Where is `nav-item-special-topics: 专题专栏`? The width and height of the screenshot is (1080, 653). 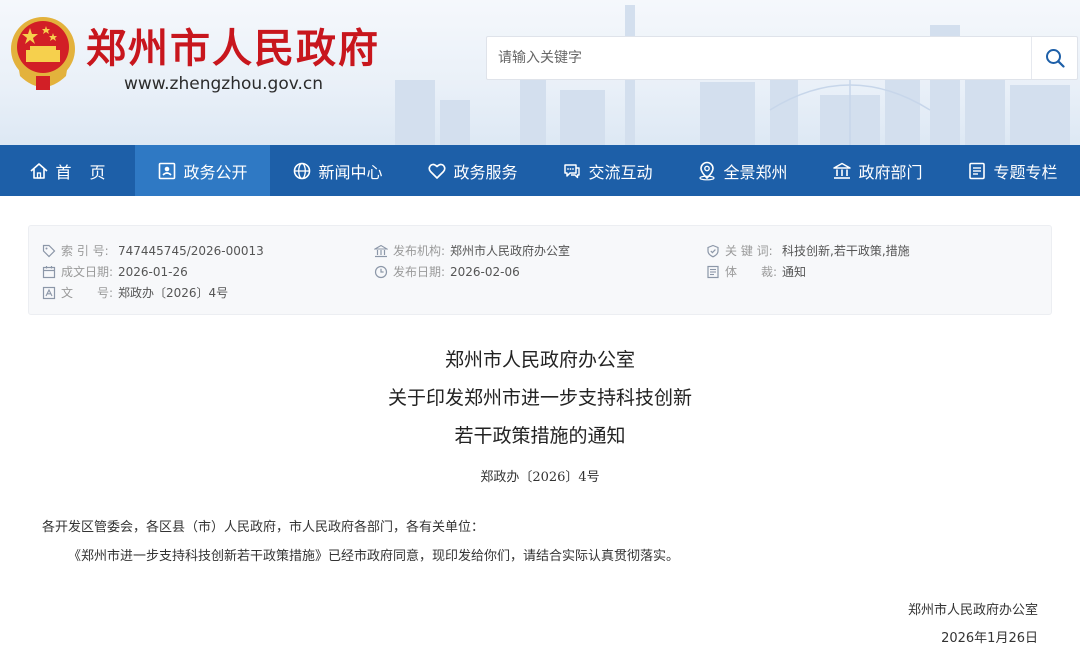 nav-item-special-topics: 专题专栏 is located at coordinates (1012, 170).